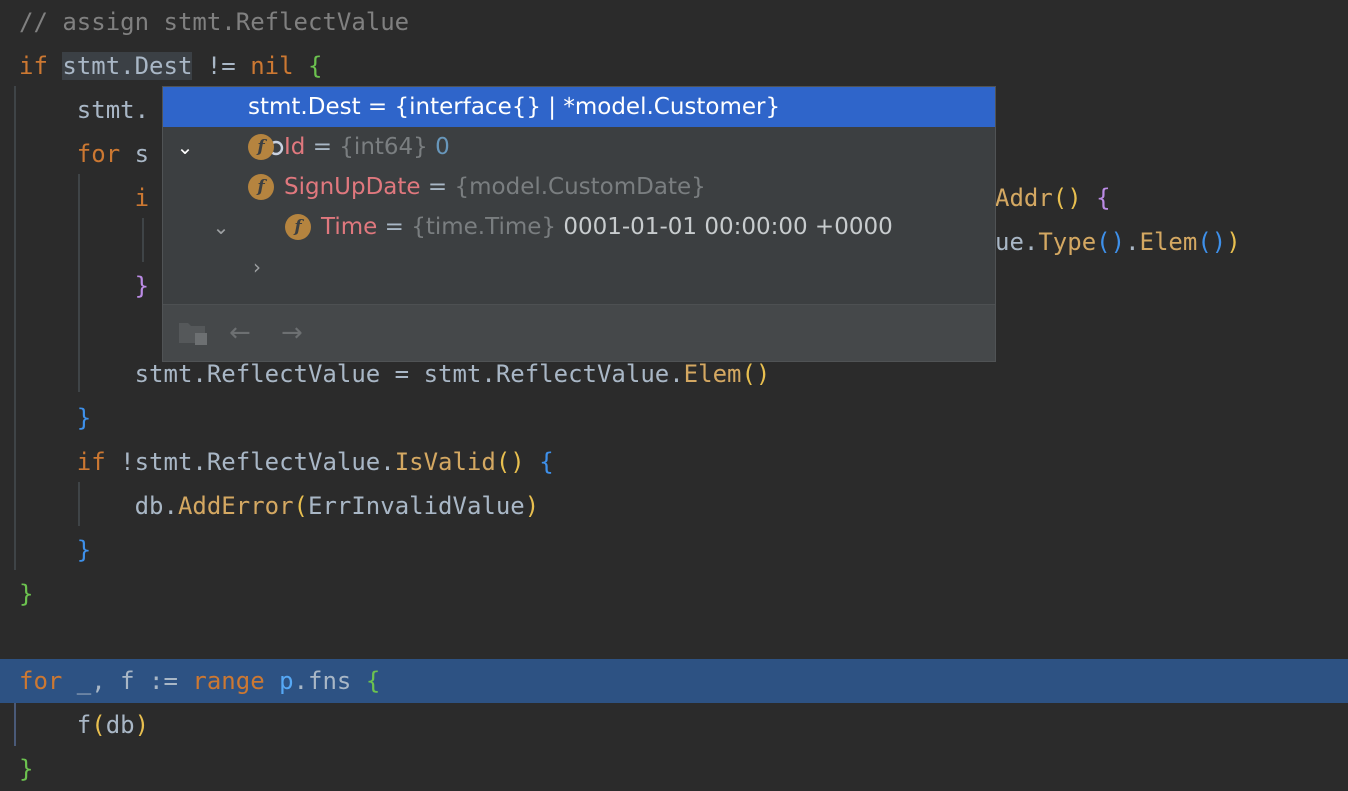 This screenshot has width=1348, height=791. I want to click on open-in-variables-icon, so click(193, 335).